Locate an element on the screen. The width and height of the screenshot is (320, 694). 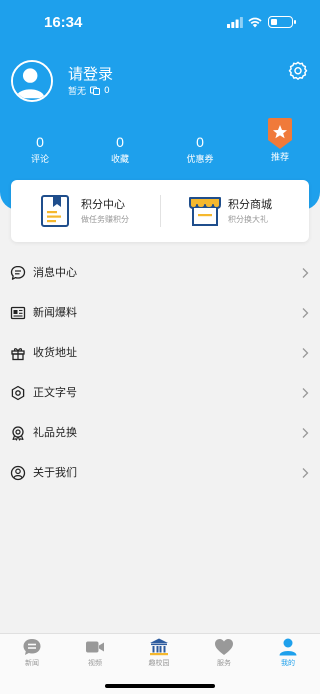
stat-coupons-value: 0 is located at coordinates (200, 142).